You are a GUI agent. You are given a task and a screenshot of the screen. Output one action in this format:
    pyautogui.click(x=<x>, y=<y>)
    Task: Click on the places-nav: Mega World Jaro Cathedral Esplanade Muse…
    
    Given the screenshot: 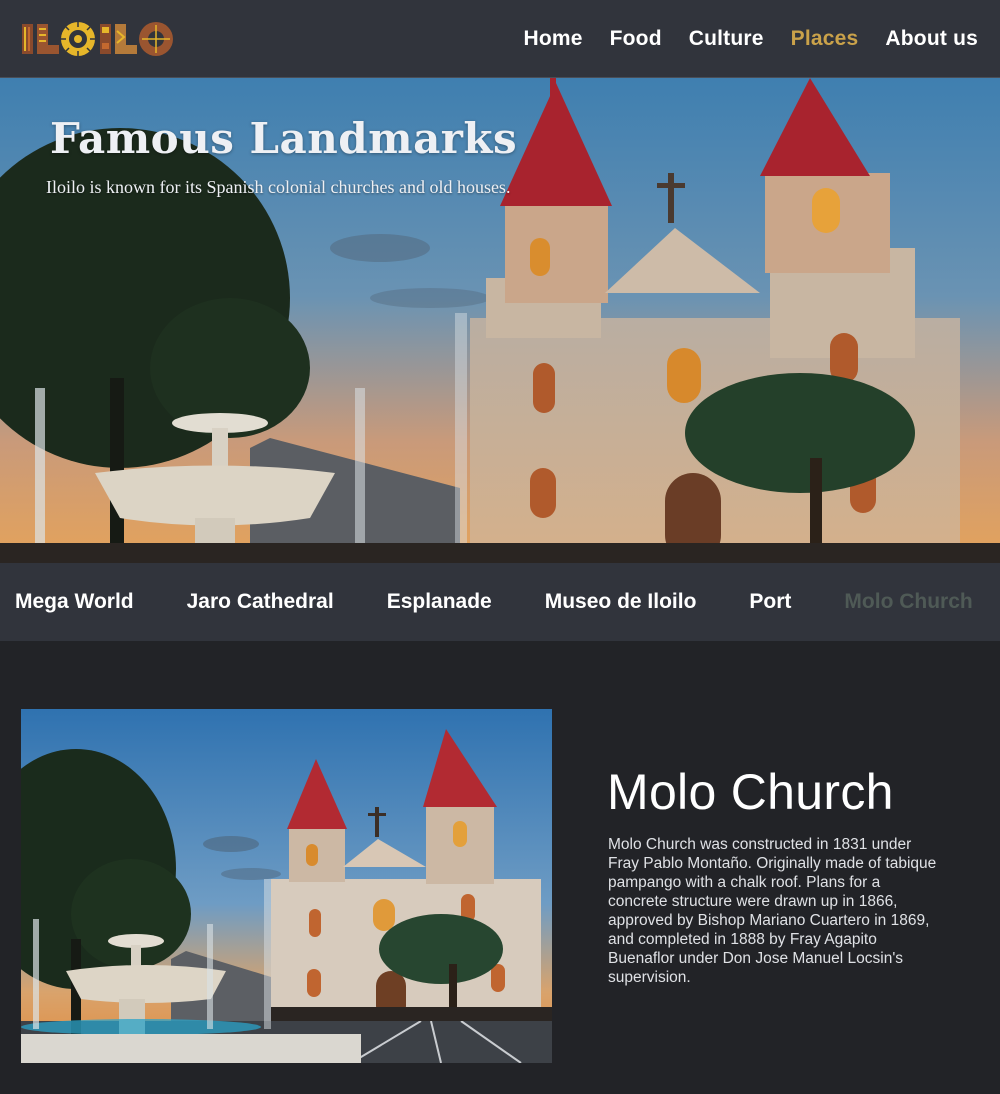 What is the action you would take?
    pyautogui.click(x=500, y=602)
    